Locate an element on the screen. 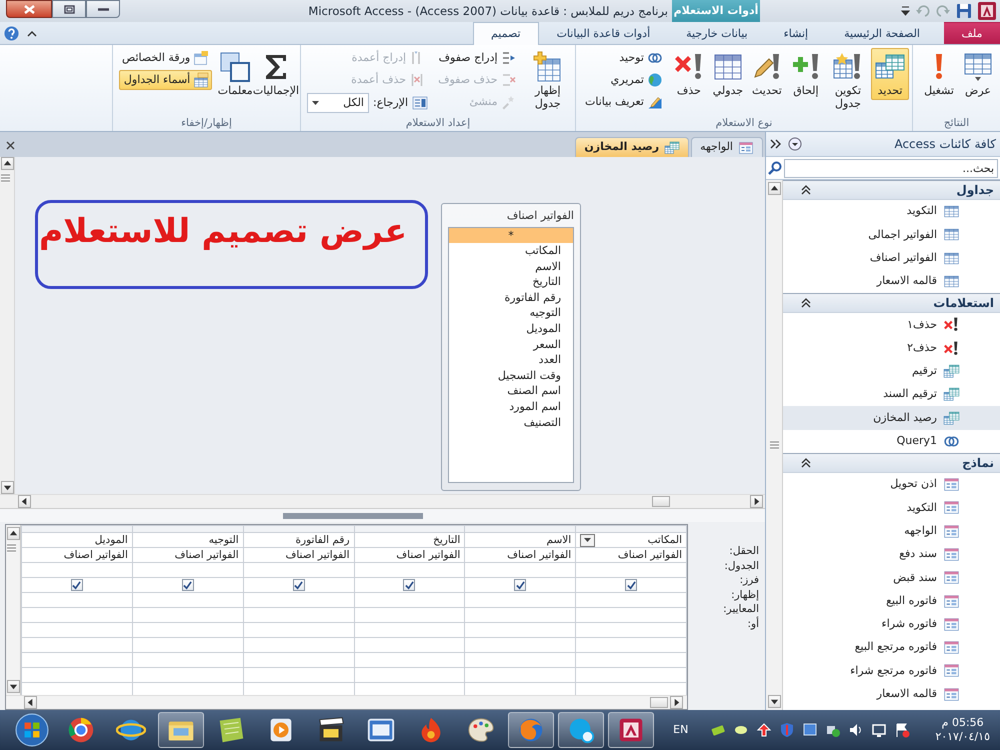 This screenshot has height=750, width=1000. ribbon-button: جدولي is located at coordinates (727, 74).